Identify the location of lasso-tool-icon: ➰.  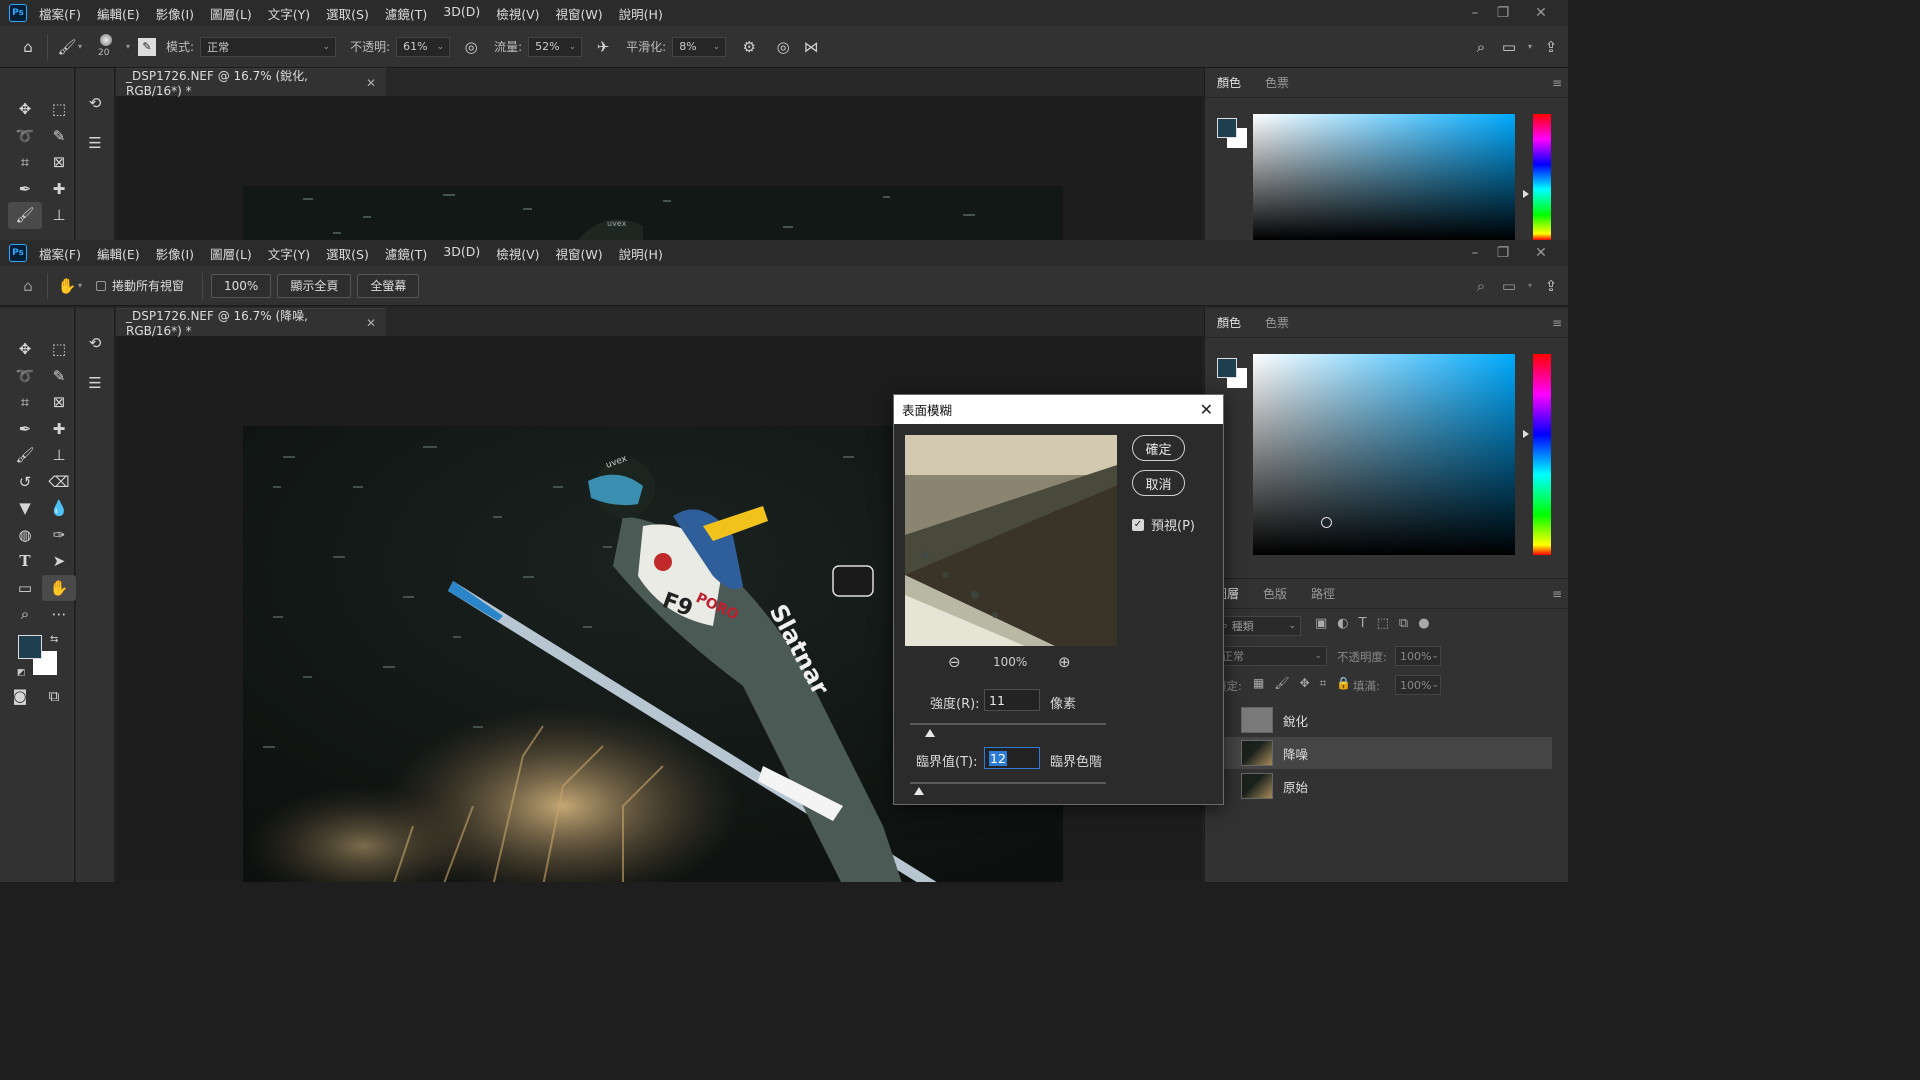
(25, 136).